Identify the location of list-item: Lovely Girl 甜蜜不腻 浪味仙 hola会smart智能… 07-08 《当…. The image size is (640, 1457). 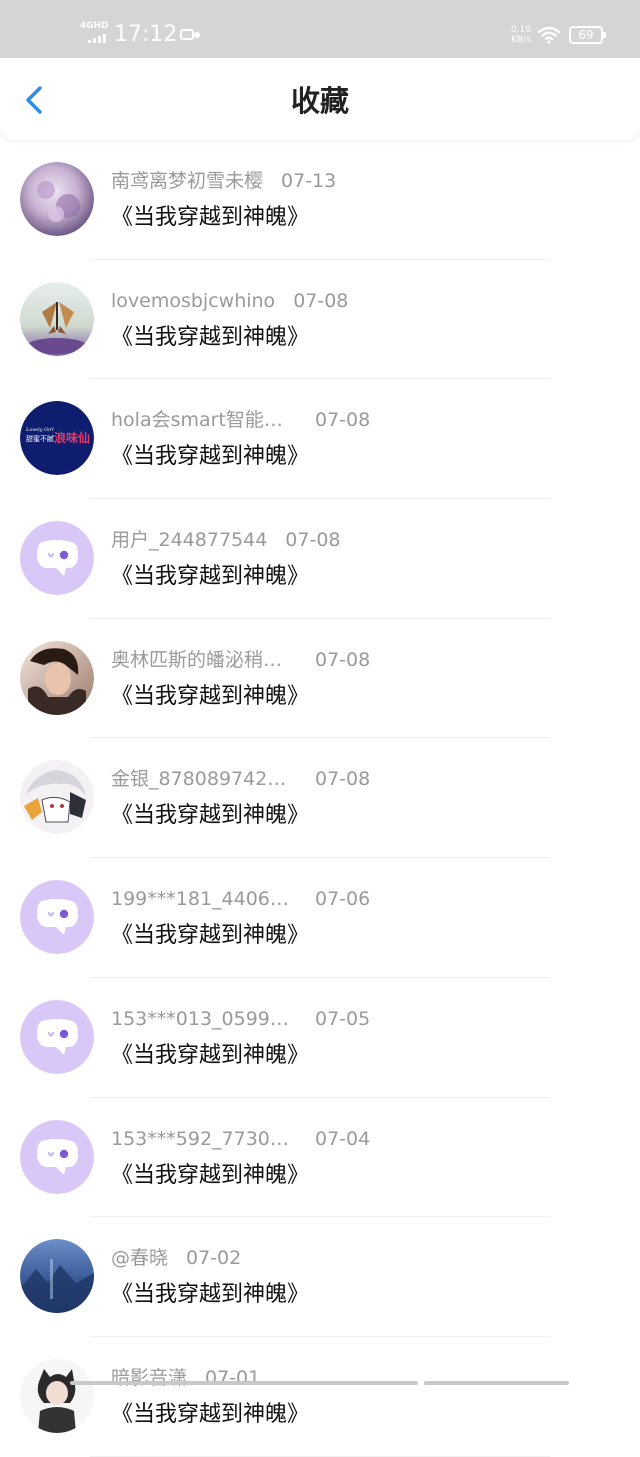
(320, 439).